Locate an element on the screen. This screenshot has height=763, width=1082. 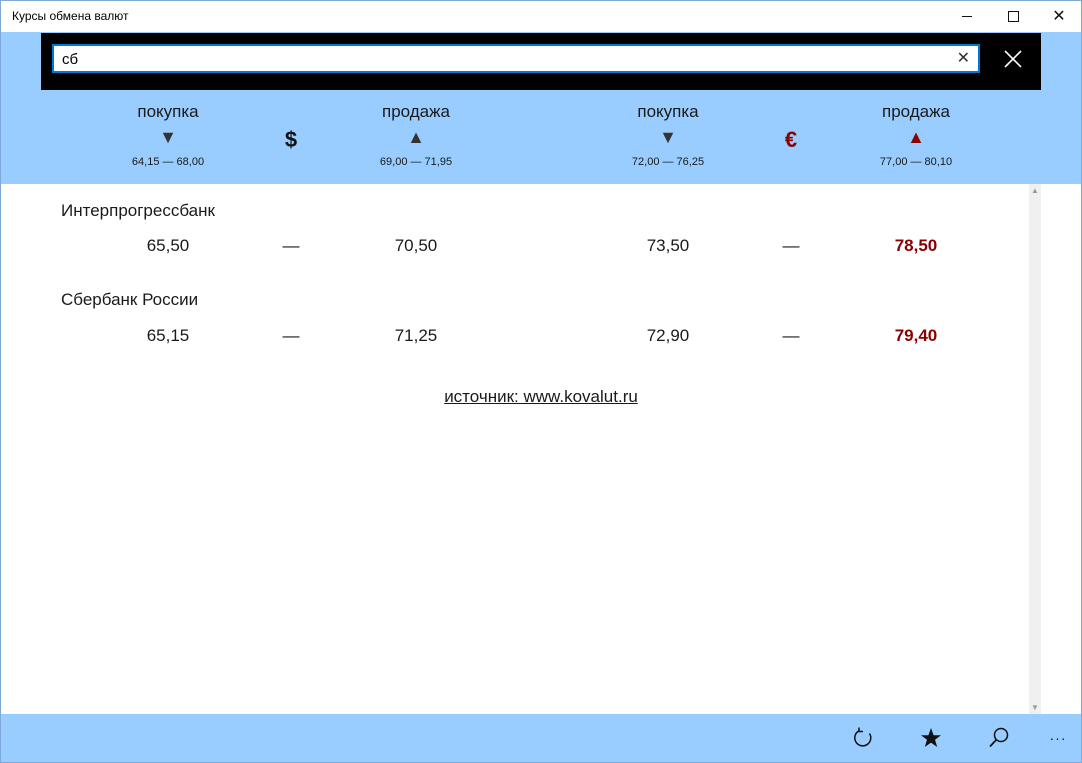
close-icon: ✕ is located at coordinates (1059, 16).